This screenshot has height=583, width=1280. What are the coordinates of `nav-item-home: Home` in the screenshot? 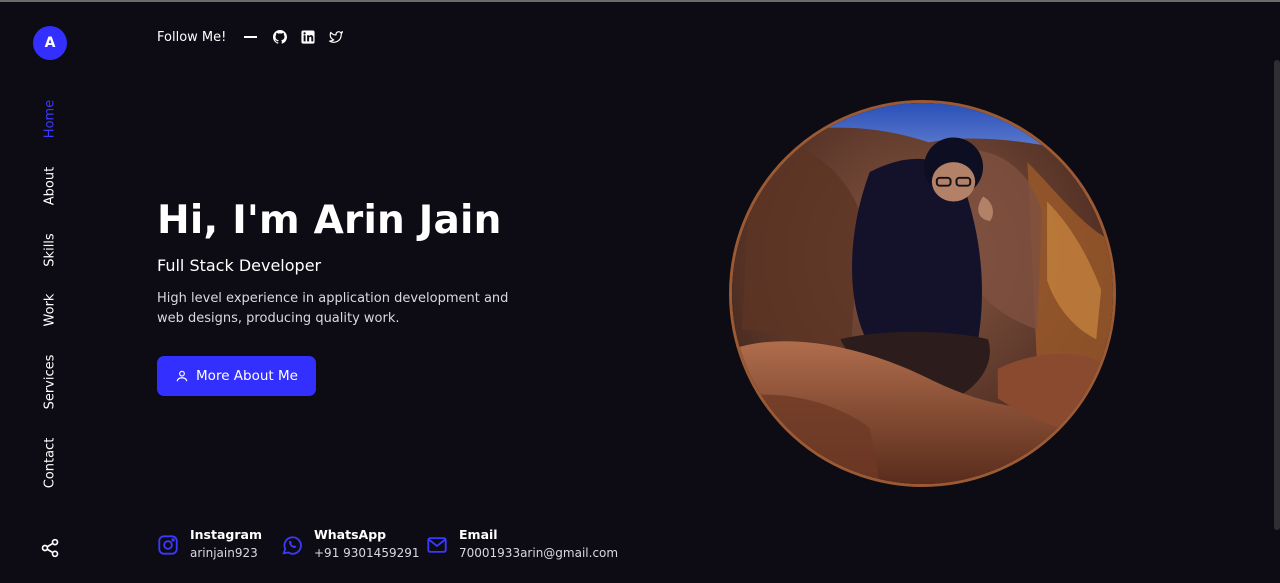 It's located at (50, 119).